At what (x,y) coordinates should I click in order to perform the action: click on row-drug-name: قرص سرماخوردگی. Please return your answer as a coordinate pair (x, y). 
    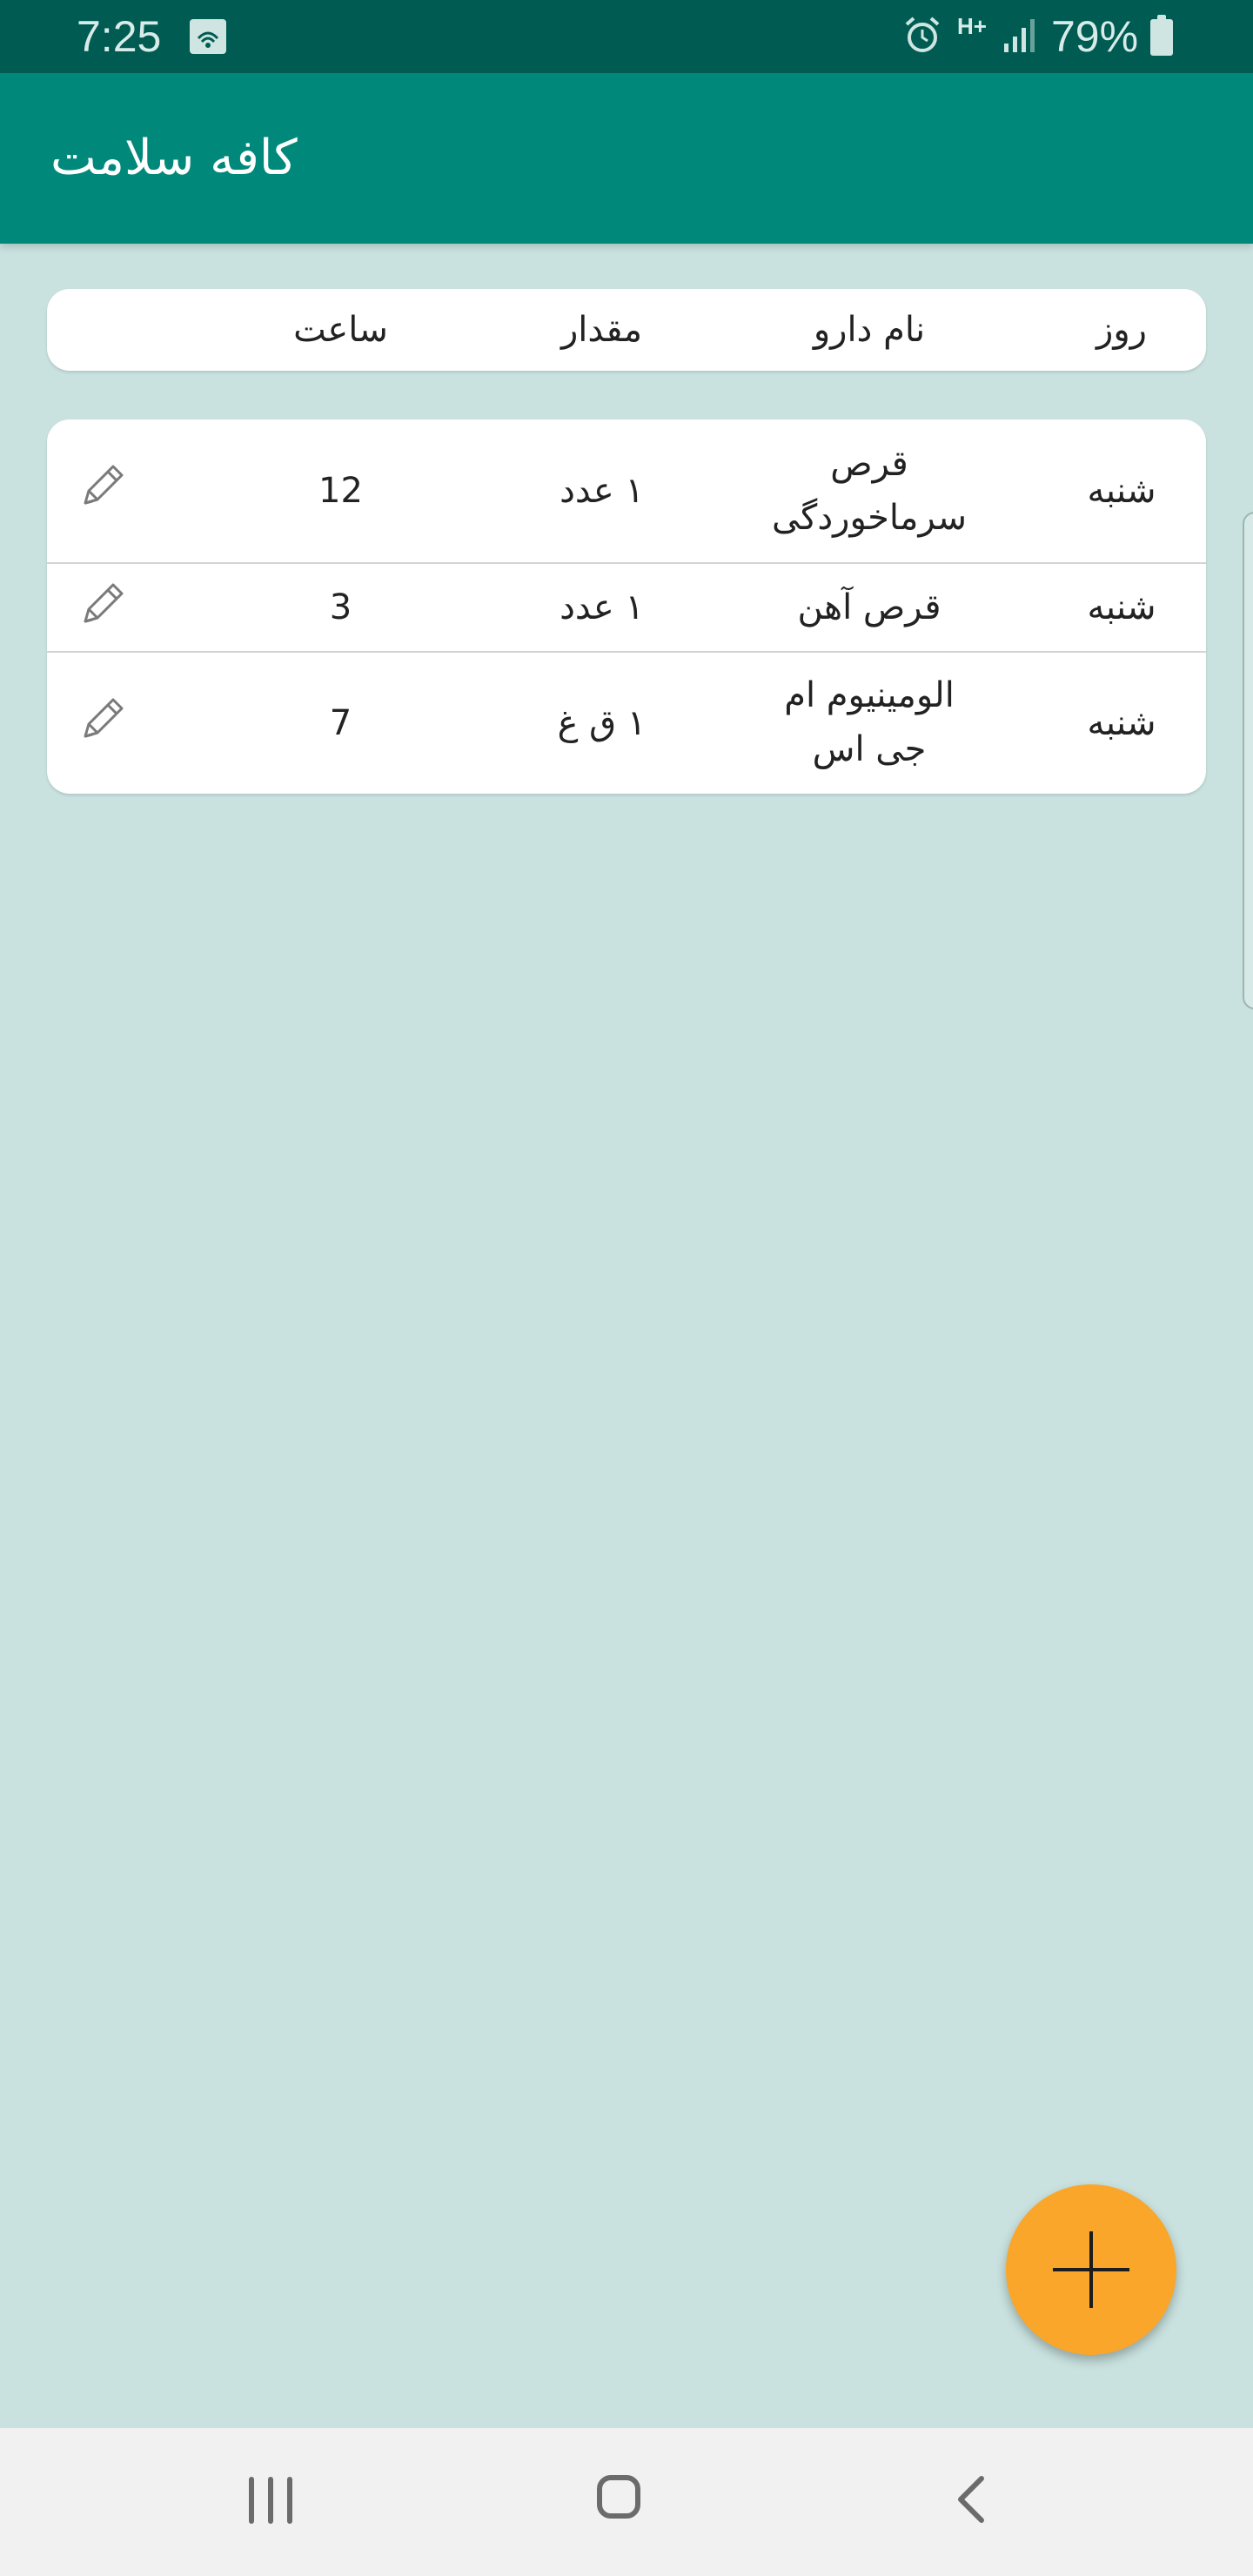
    Looking at the image, I should click on (869, 491).